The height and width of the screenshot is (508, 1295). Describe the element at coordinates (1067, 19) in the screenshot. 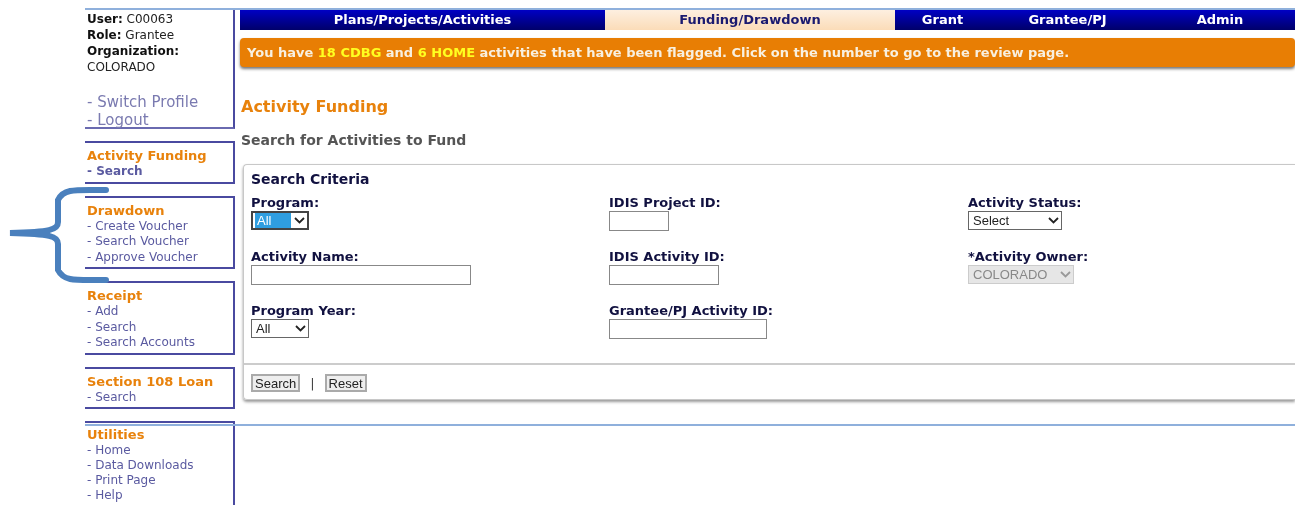

I see `nav-tab: Grantee/PJ` at that location.